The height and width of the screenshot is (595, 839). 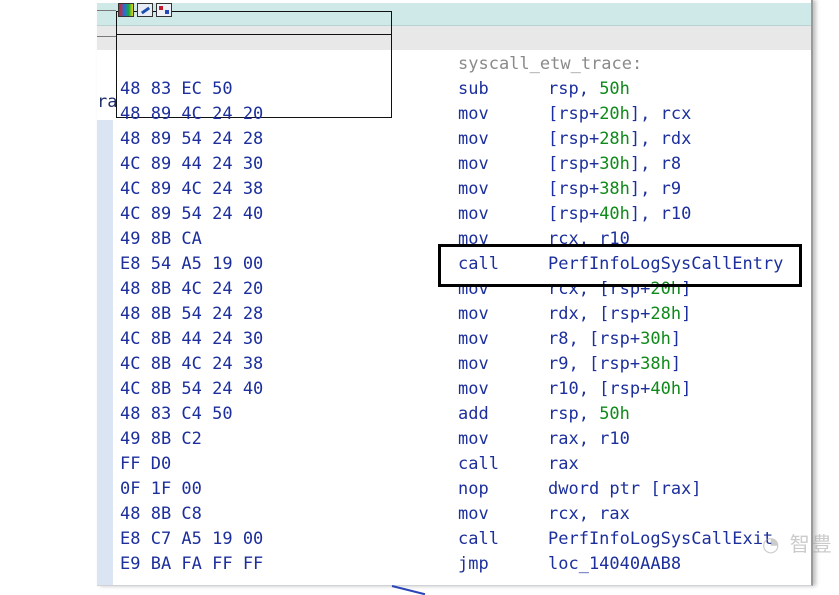 I want to click on operand-text: rsp,, so click(x=574, y=89).